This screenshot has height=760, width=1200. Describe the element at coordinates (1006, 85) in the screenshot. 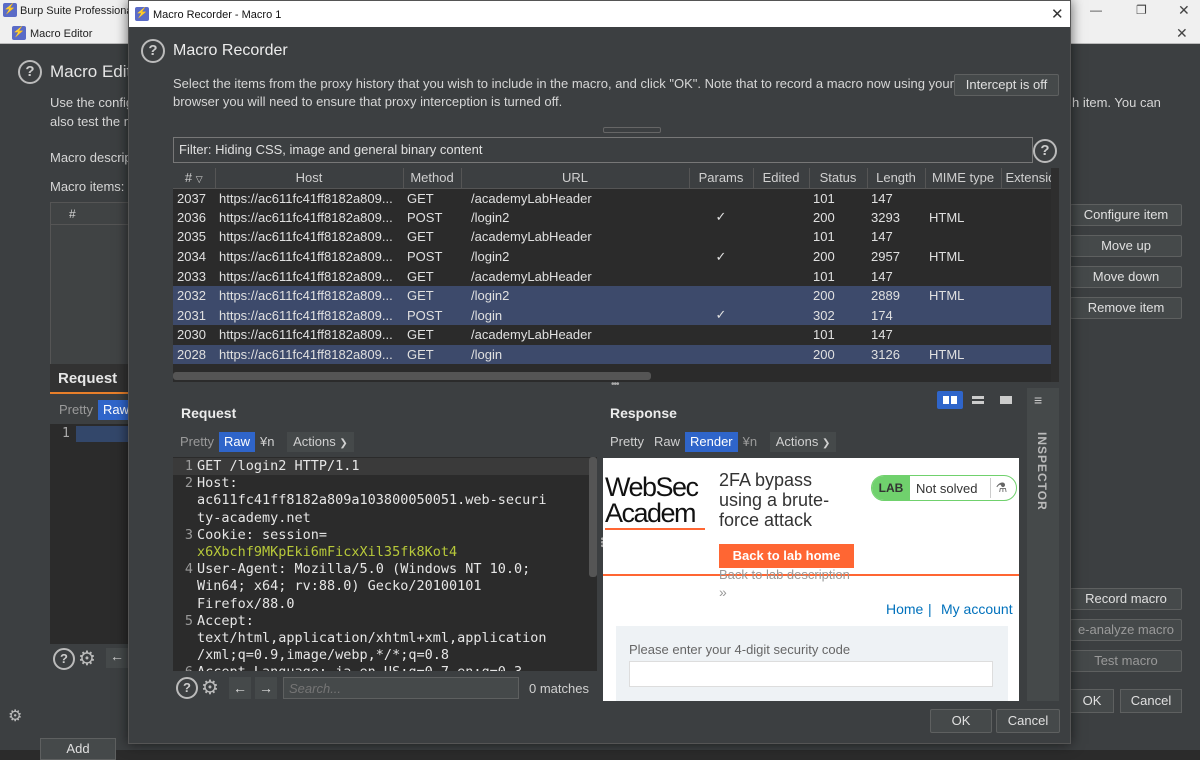

I see `intercept-toggle-button: Intercept is off` at that location.